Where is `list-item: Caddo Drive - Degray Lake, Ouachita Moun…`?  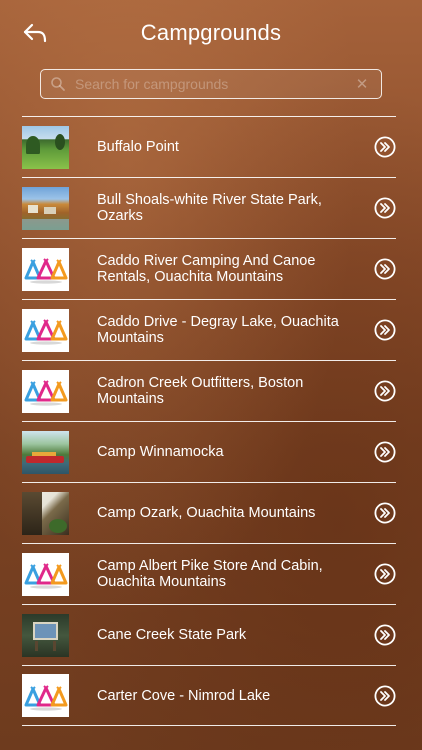
list-item: Caddo Drive - Degray Lake, Ouachita Moun… is located at coordinates (209, 329).